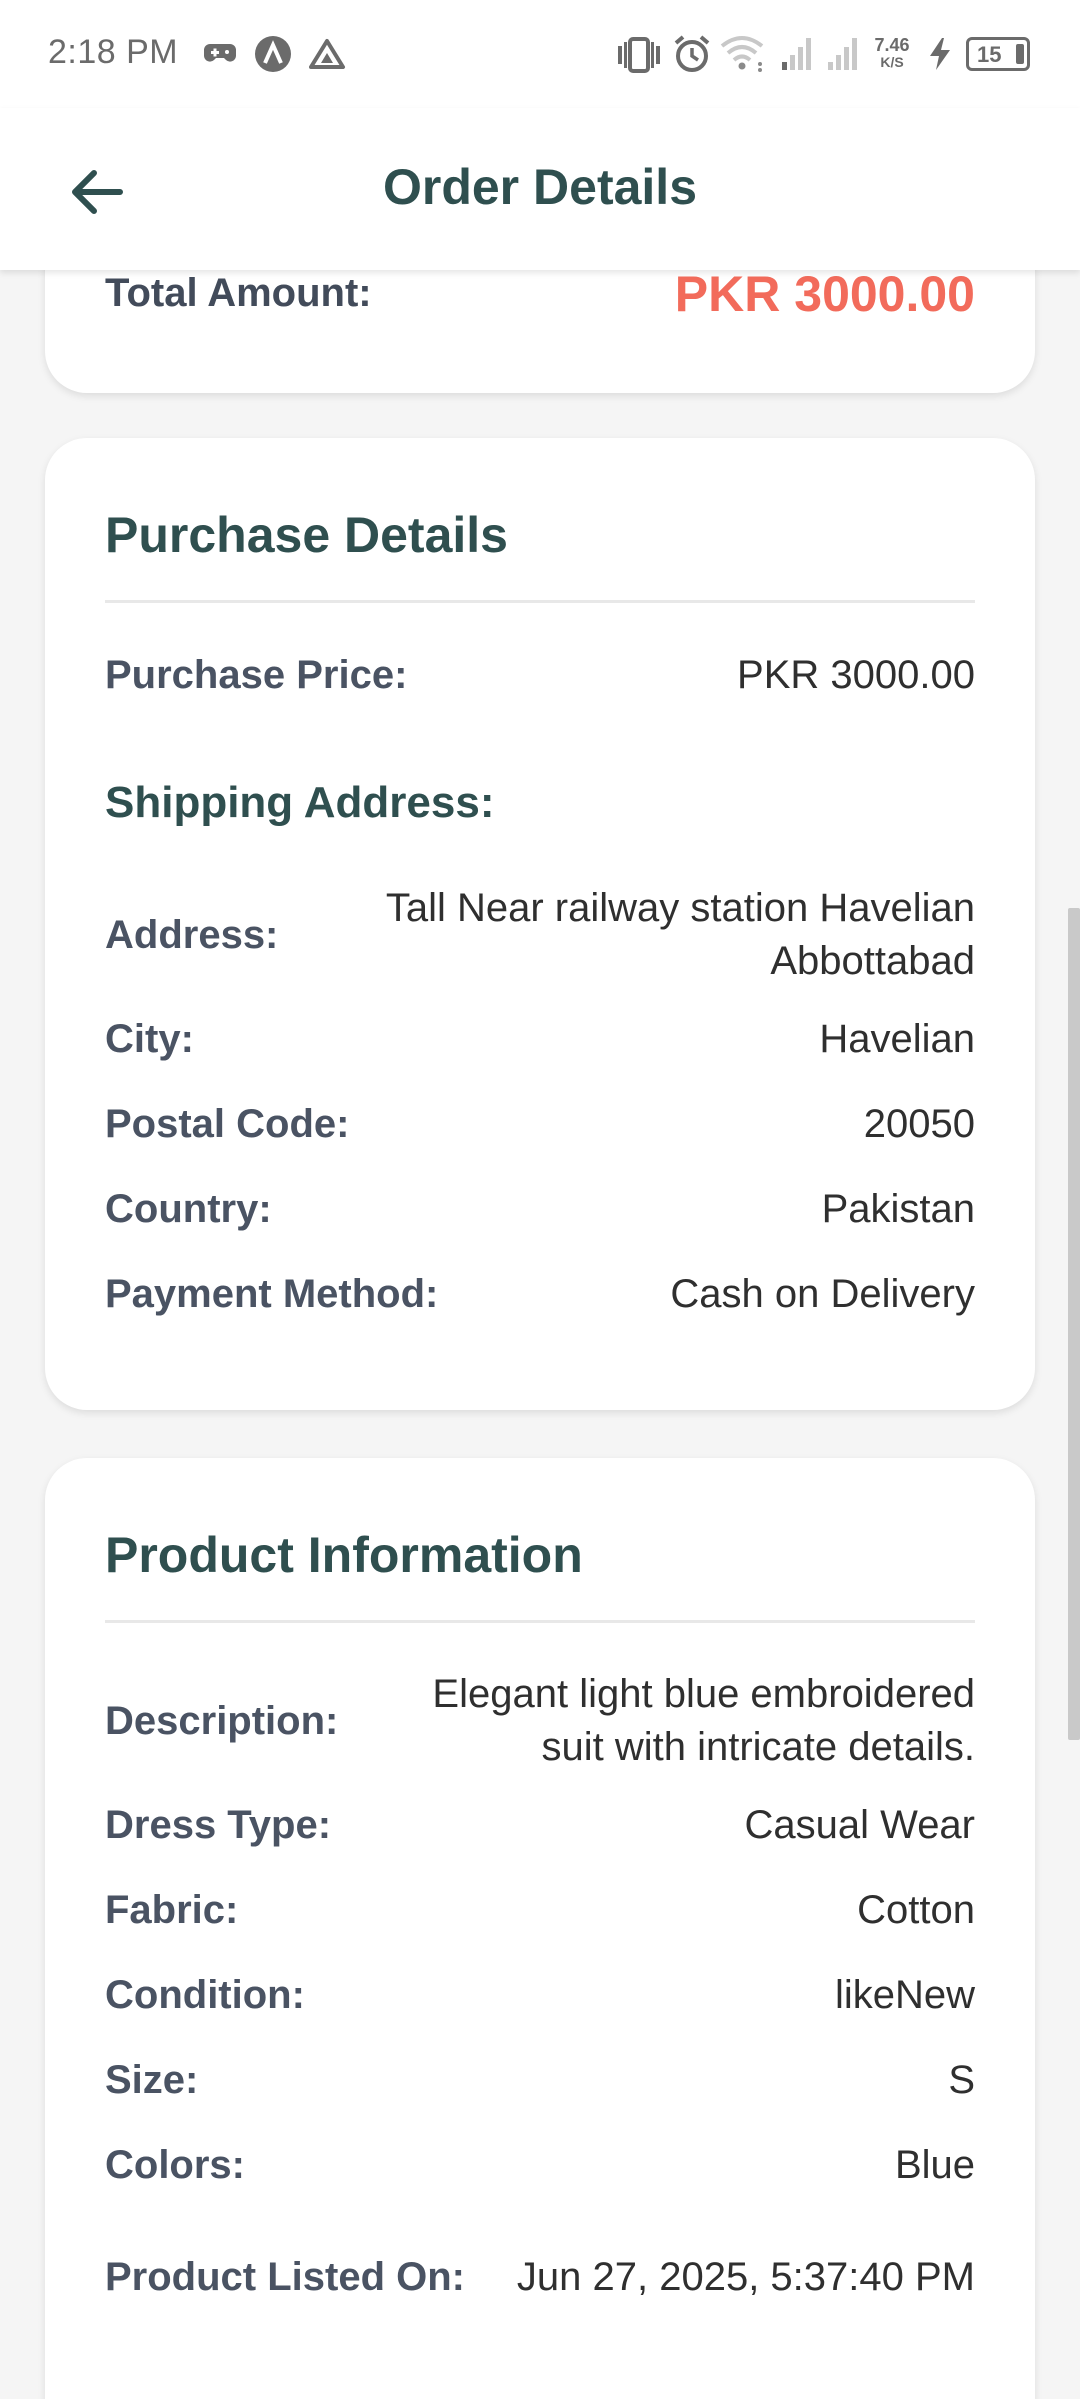 The height and width of the screenshot is (2399, 1080). What do you see at coordinates (540, 1209) in the screenshot?
I see `country-row: Country: Pakistan` at bounding box center [540, 1209].